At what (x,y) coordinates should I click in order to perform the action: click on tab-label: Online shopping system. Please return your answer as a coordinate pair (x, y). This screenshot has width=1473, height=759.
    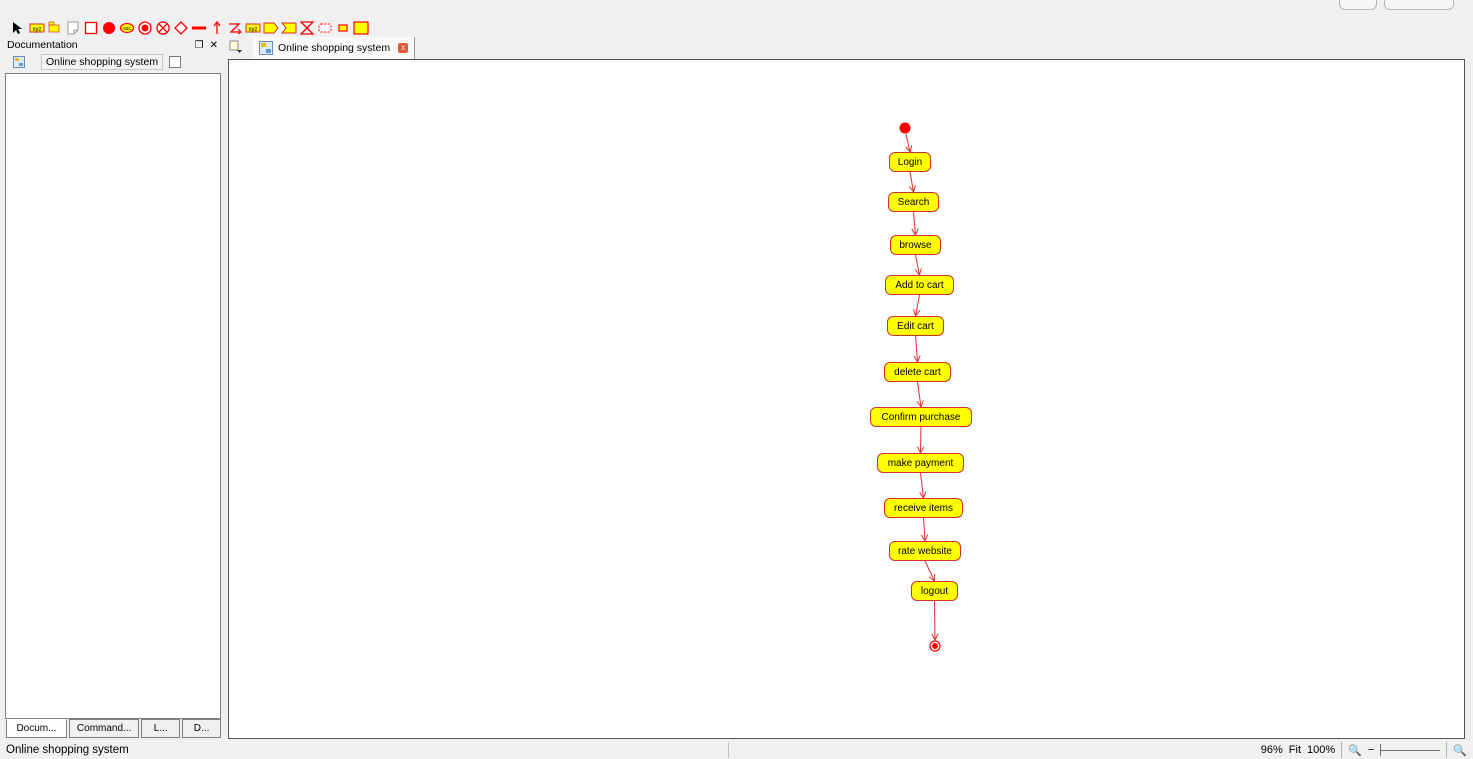
    Looking at the image, I should click on (334, 48).